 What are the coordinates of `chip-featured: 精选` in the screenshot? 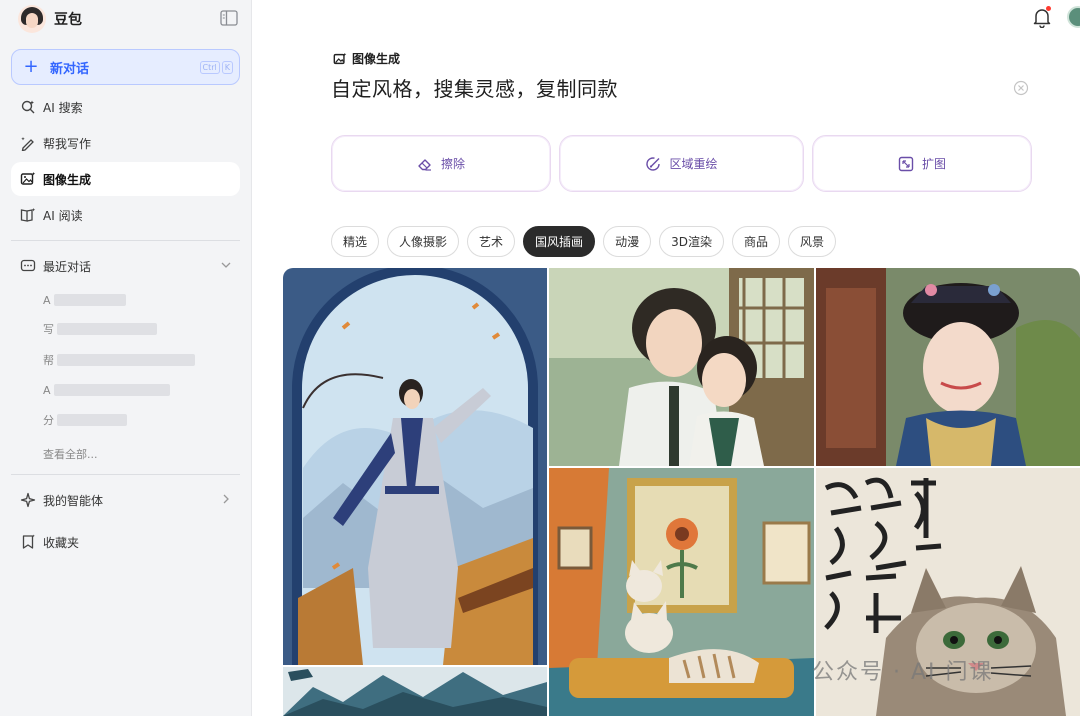 It's located at (355, 241).